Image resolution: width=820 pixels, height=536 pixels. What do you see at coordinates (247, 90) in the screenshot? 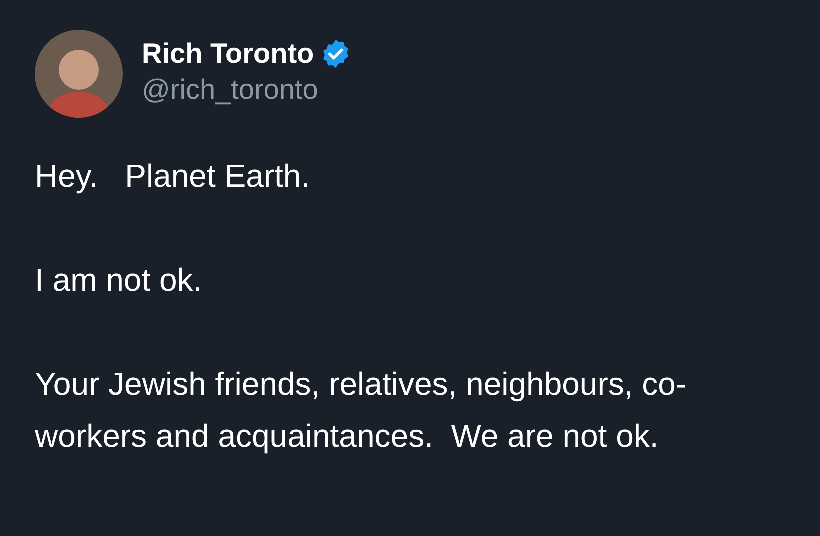
I see `author-handle: @rich_toronto` at bounding box center [247, 90].